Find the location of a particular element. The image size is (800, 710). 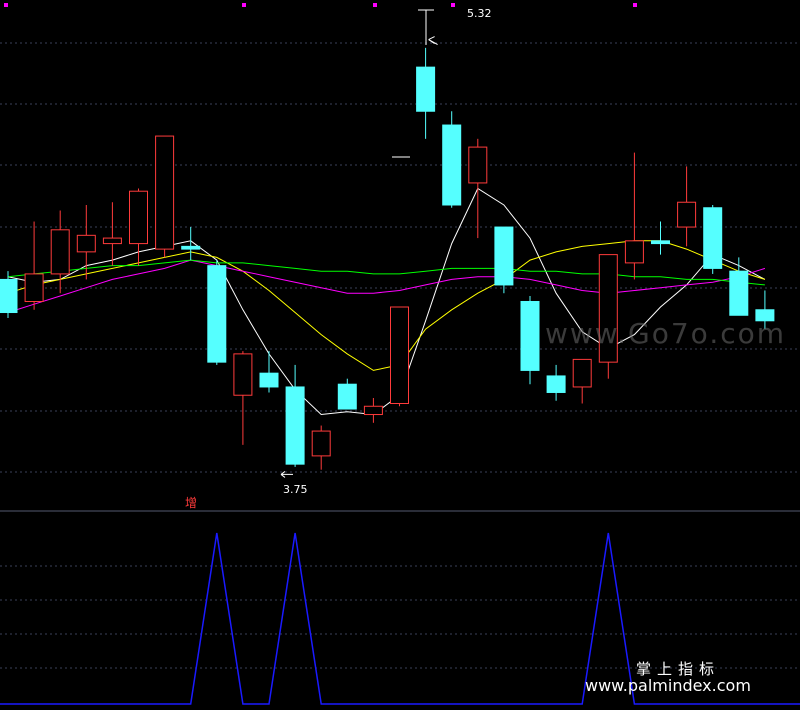

bottom-watermark-url: www.palmindex.com is located at coordinates (668, 685).